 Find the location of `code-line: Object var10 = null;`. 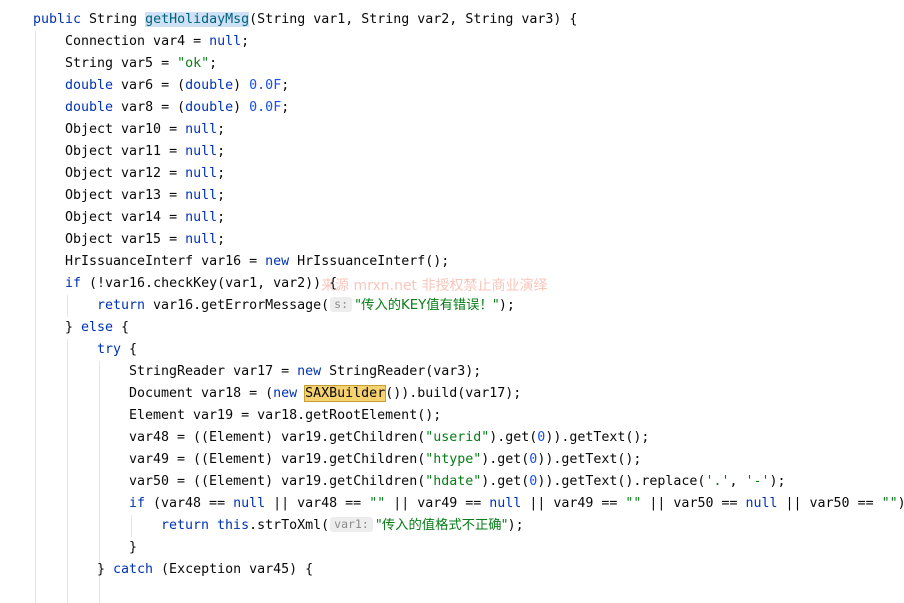

code-line: Object var10 = null; is located at coordinates (145, 130).